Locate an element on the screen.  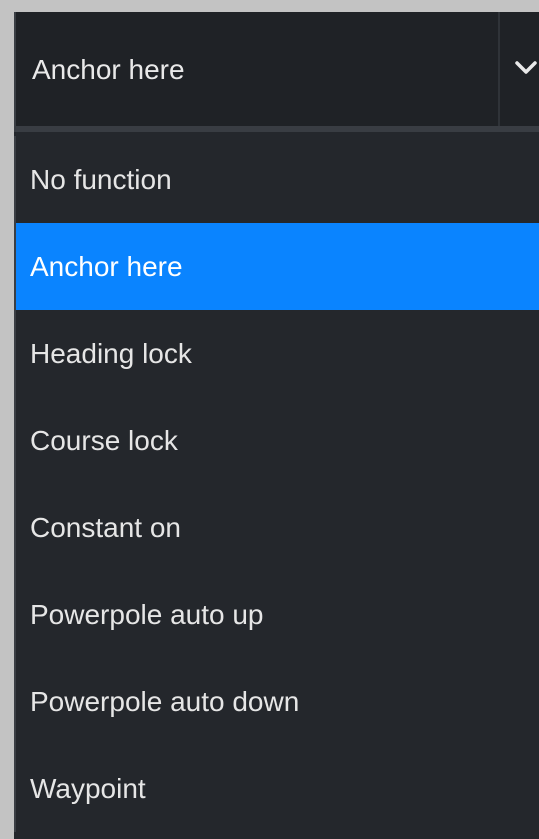
option-course-lock: Course lock is located at coordinates (277, 440).